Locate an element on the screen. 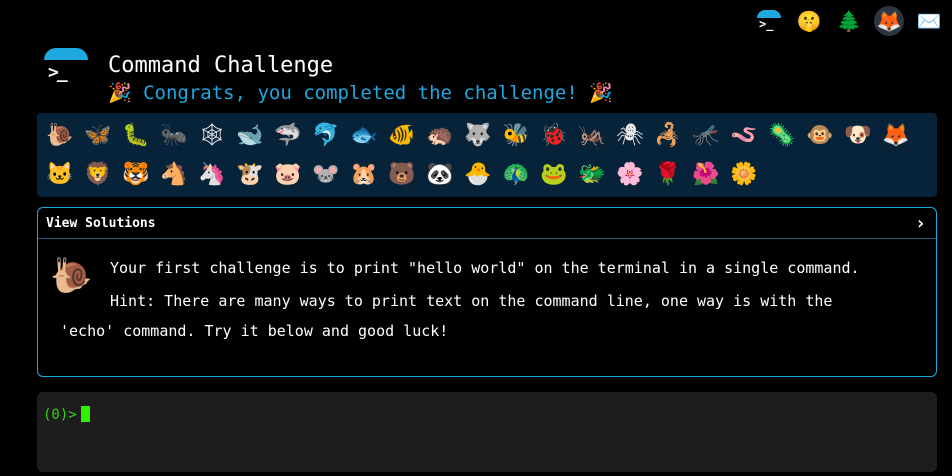 Image resolution: width=952 pixels, height=476 pixels. challenge-badge-icon: 🐝 is located at coordinates (516, 135).